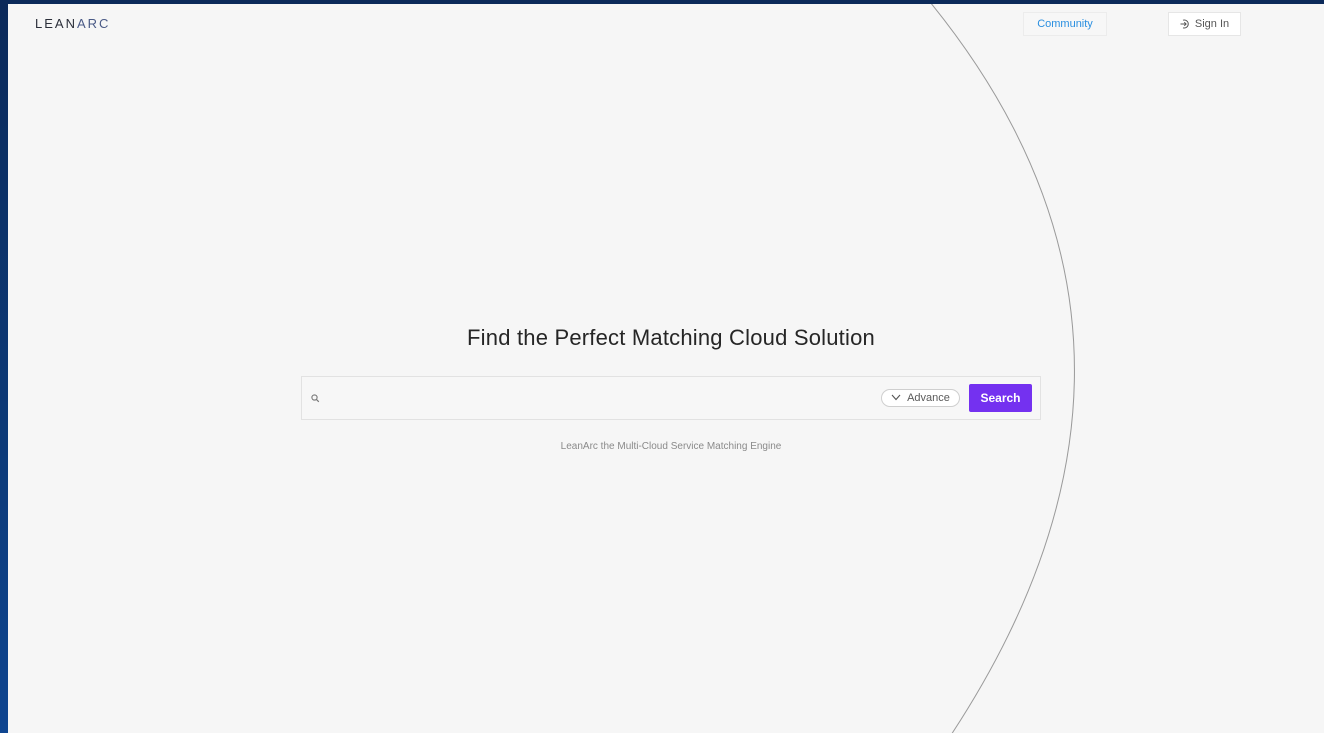 The width and height of the screenshot is (1324, 733). I want to click on logo-text-arc: ARC, so click(93, 23).